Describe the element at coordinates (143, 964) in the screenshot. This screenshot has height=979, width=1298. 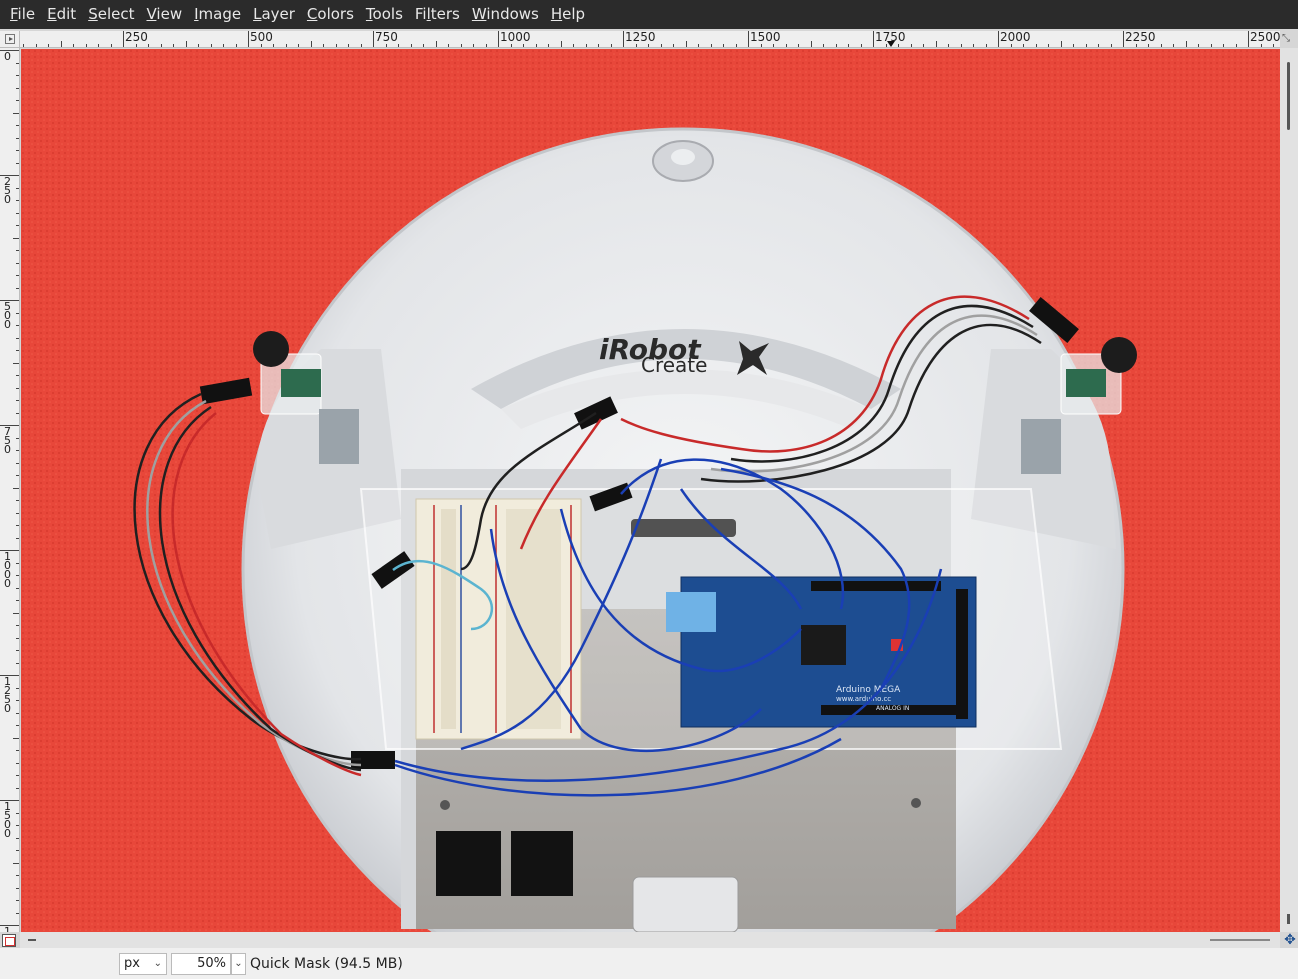
I see `unit-select: px ⌄` at that location.